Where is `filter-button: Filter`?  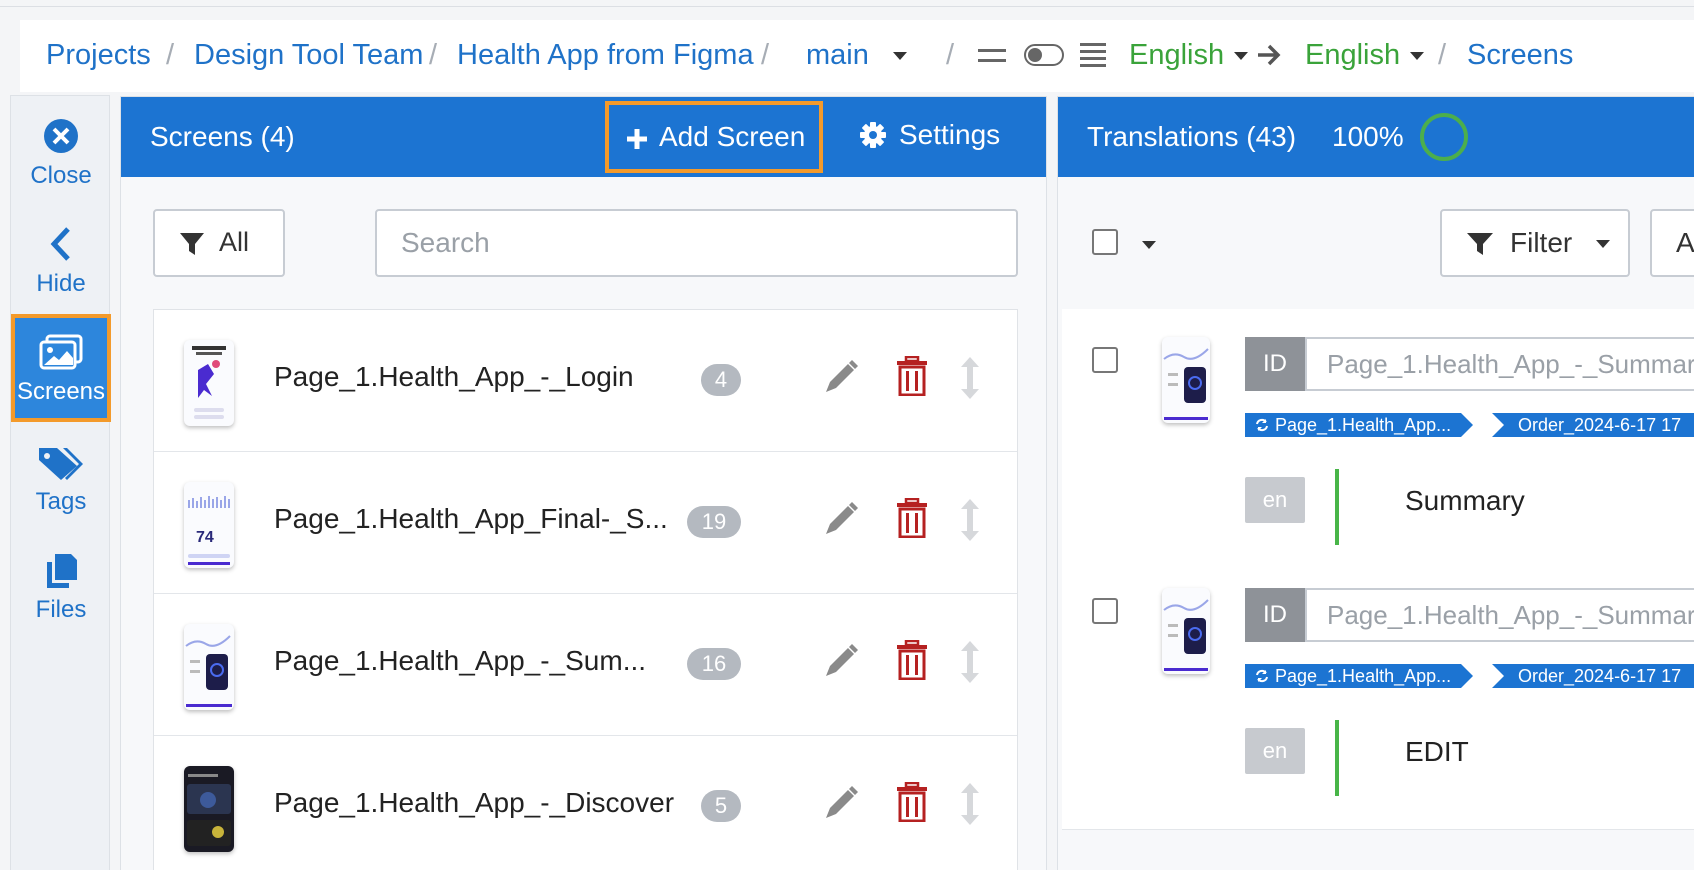 filter-button: Filter is located at coordinates (1535, 243).